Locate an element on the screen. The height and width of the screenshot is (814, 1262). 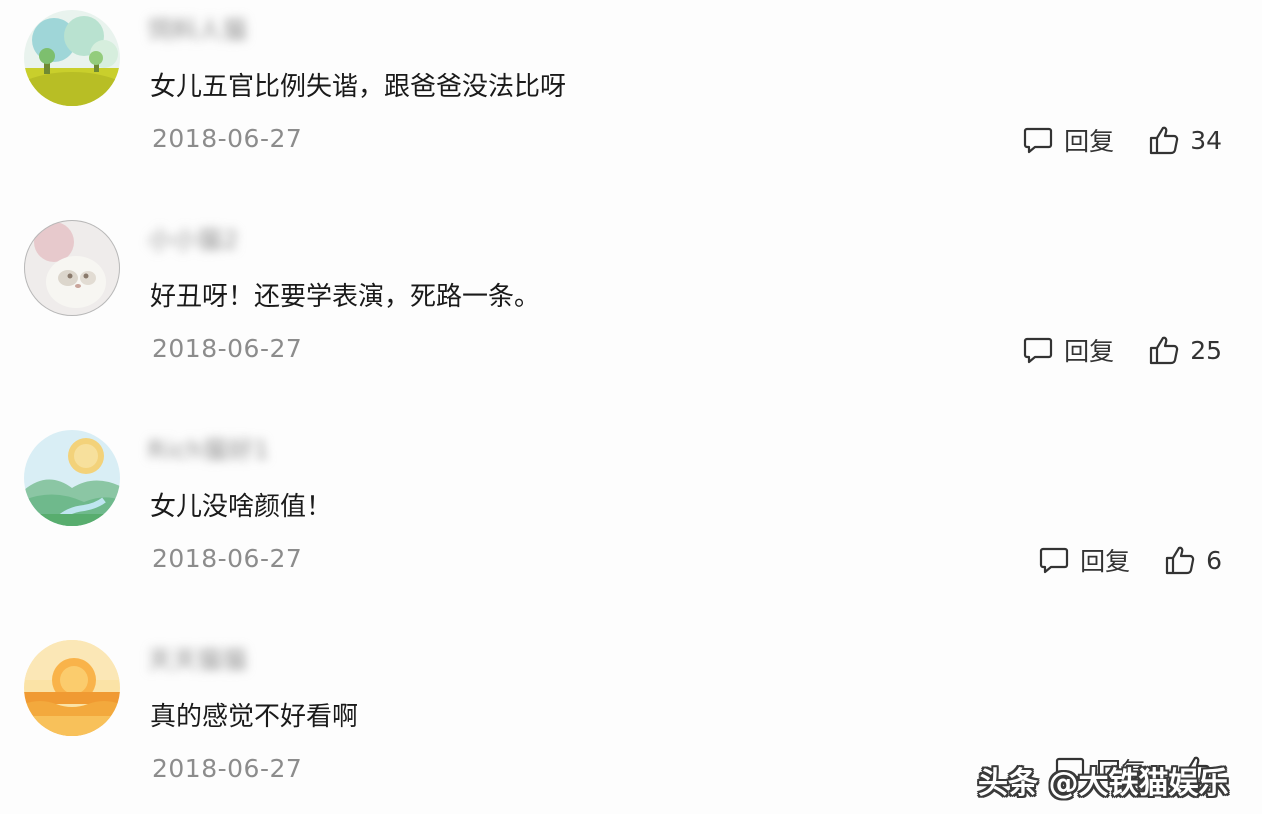
watermark: 头条 @大铁猫娱乐 is located at coordinates (1103, 783).